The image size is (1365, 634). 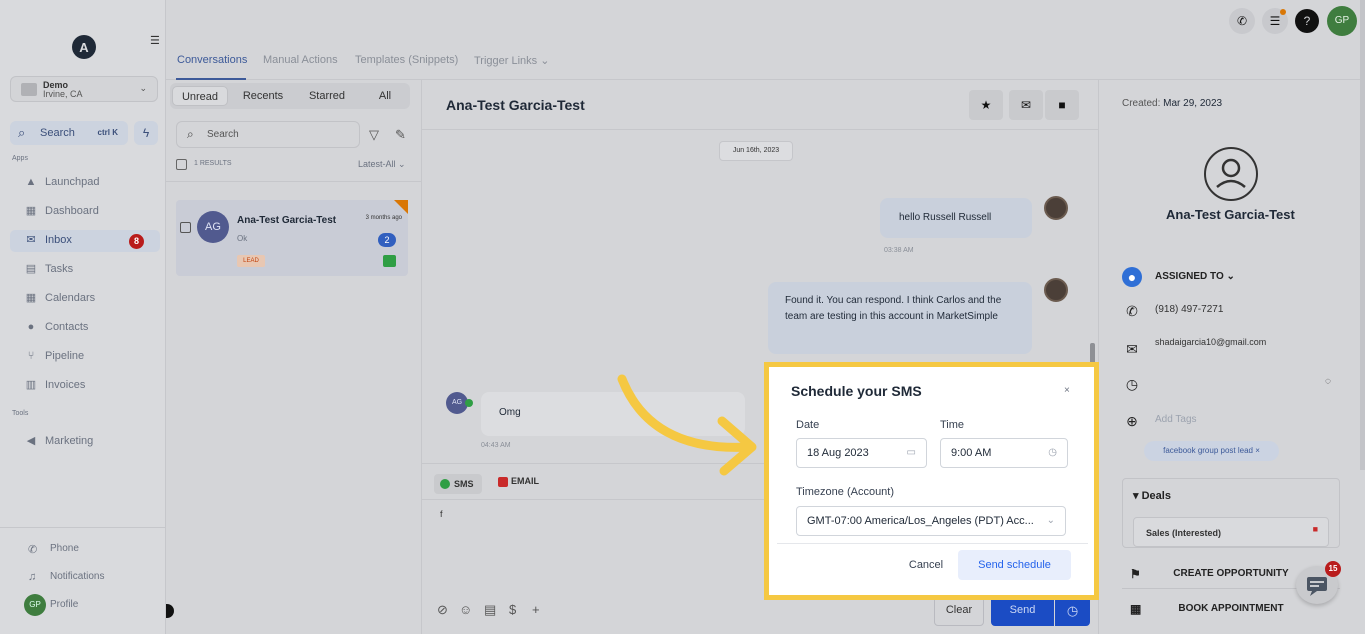 I want to click on modal-title: Schedule your SMS, so click(x=856, y=391).